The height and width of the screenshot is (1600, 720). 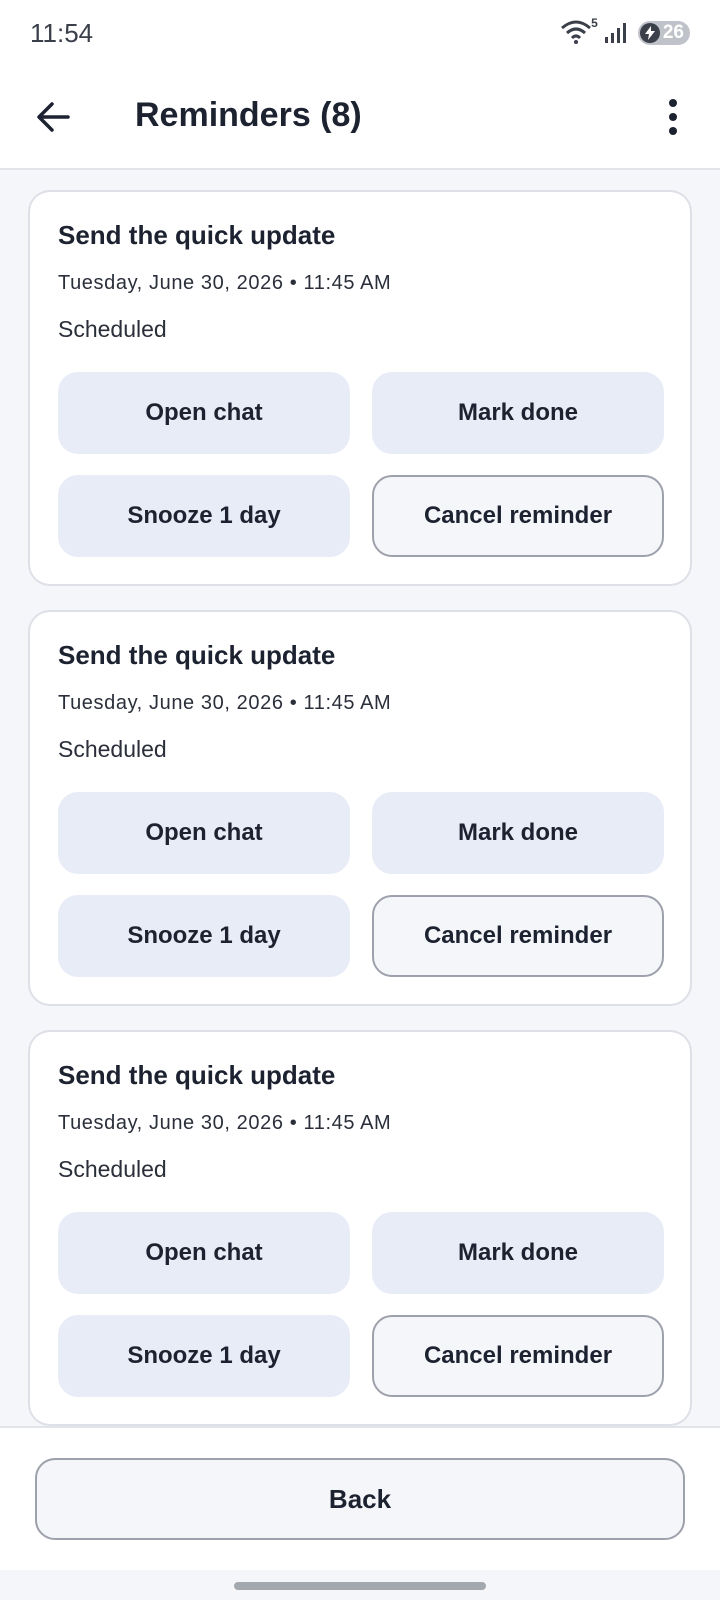 What do you see at coordinates (616, 33) in the screenshot?
I see `signal-icon` at bounding box center [616, 33].